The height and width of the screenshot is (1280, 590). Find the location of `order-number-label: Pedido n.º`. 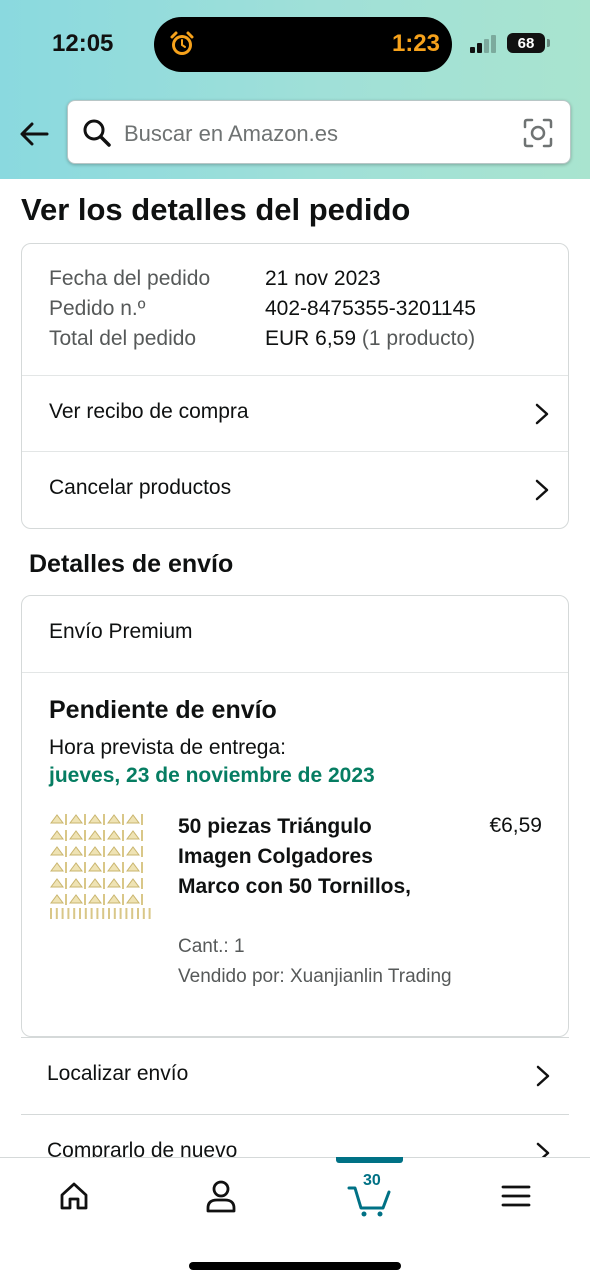

order-number-label: Pedido n.º is located at coordinates (97, 308).